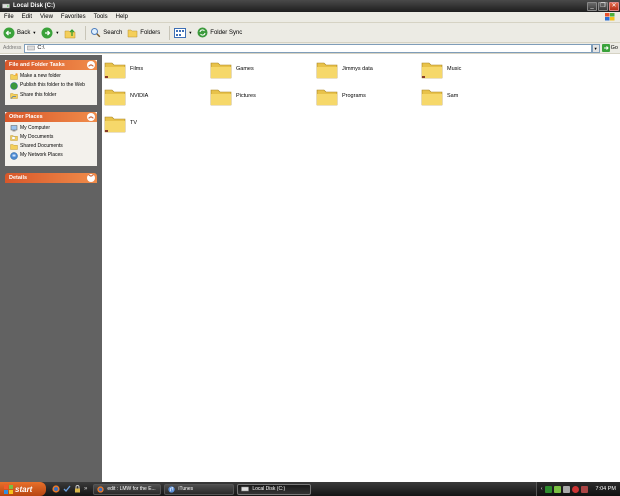  I want to click on address-input: C:\, so click(308, 48).